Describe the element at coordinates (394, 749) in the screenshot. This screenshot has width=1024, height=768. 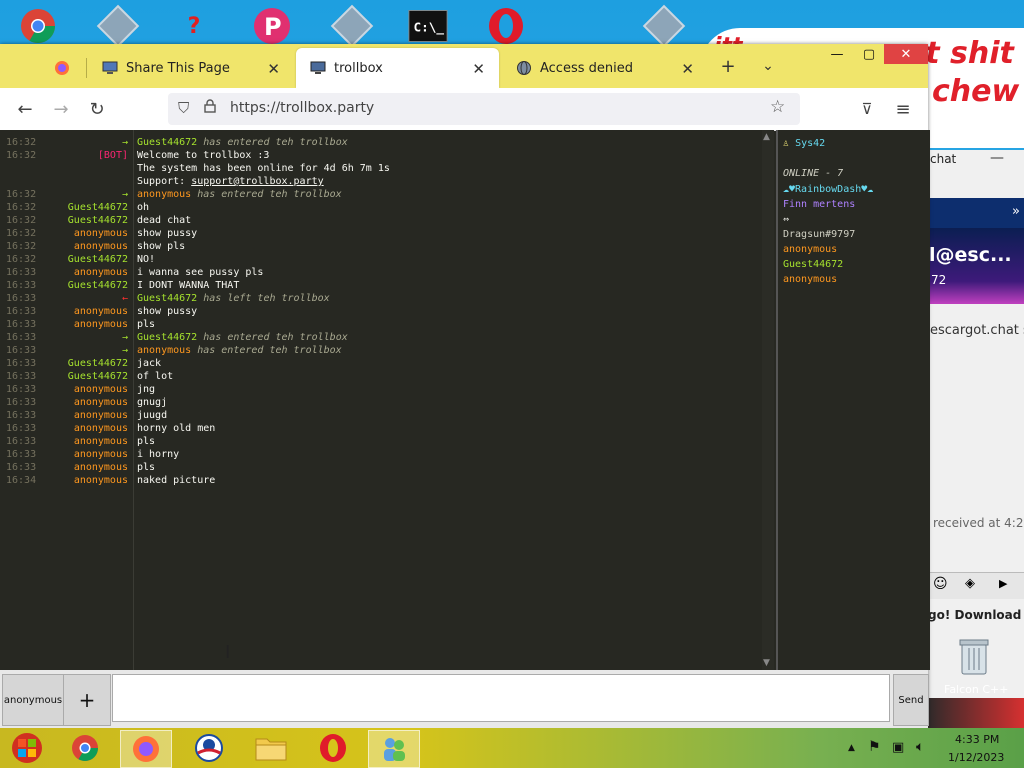
I see `messenger-taskbar-icon` at that location.